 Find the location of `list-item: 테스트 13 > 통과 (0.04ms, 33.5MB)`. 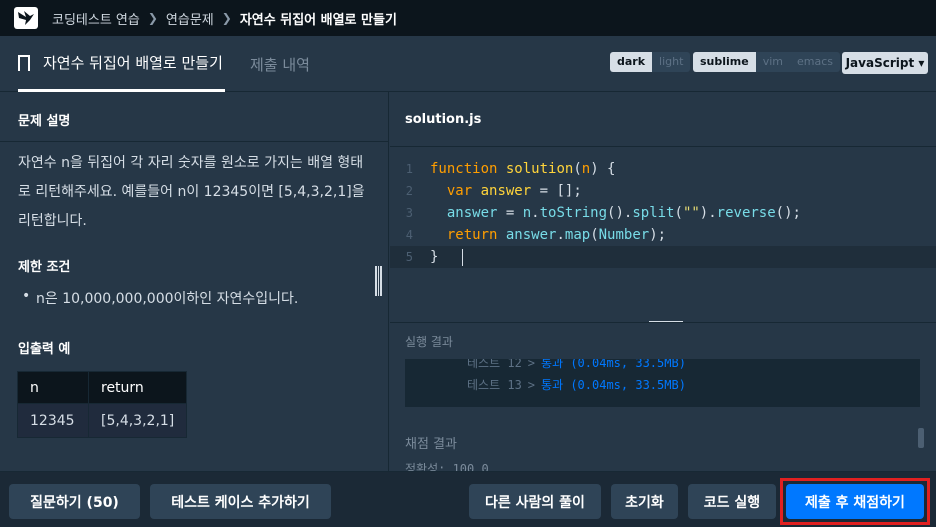

list-item: 테스트 13 > 통과 (0.04ms, 33.5MB) is located at coordinates (576, 385).